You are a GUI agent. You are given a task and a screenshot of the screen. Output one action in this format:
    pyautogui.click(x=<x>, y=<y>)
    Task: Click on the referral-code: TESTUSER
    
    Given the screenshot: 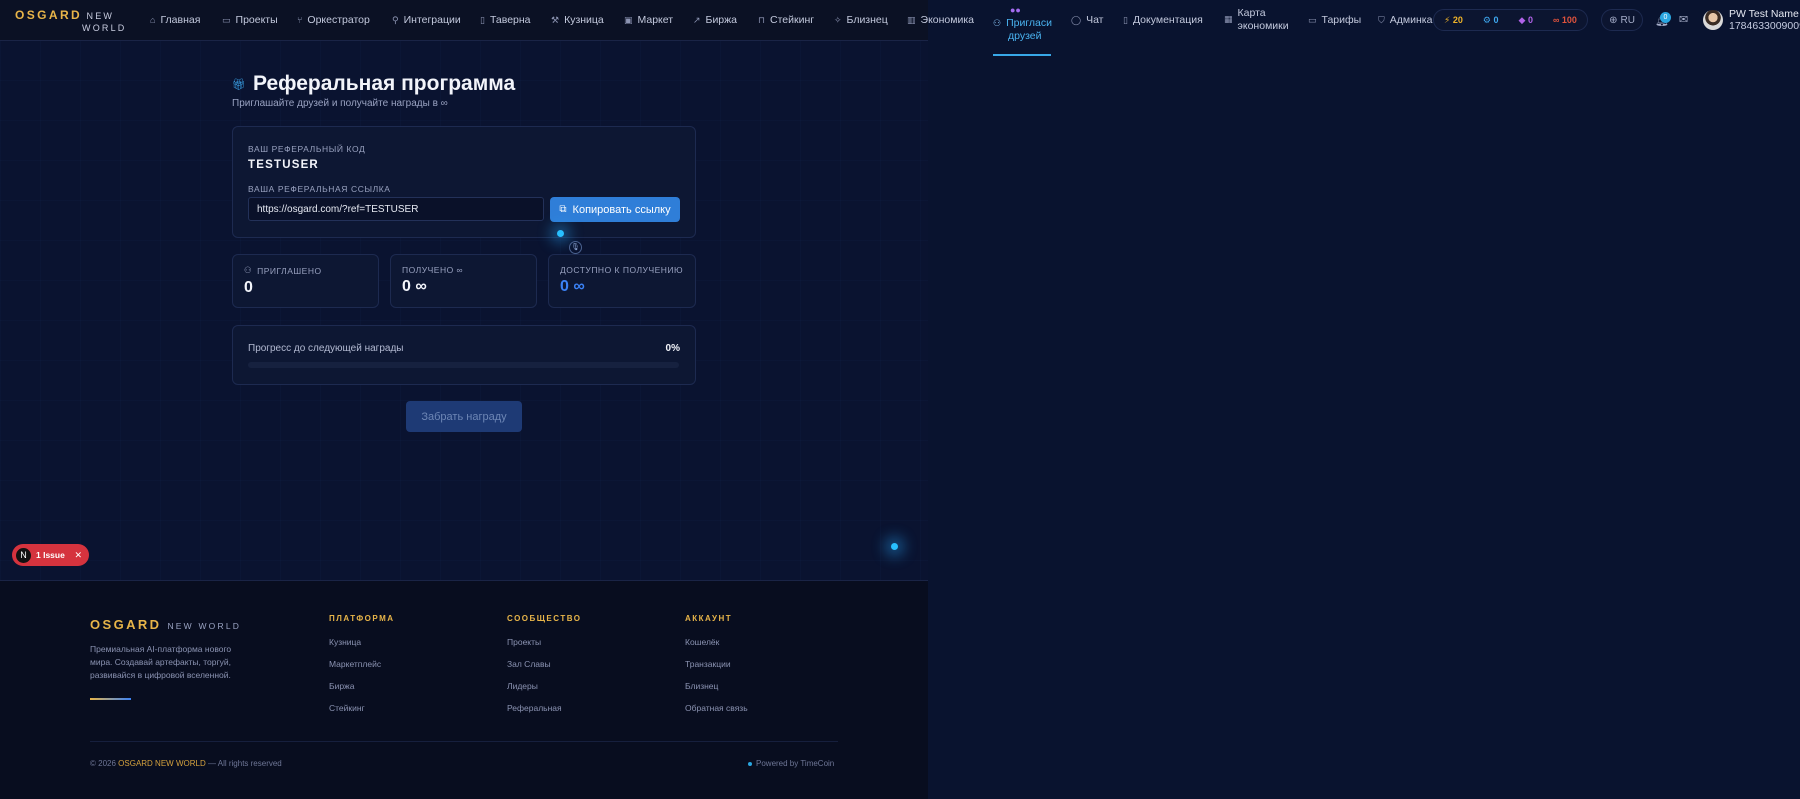 What is the action you would take?
    pyautogui.click(x=283, y=165)
    